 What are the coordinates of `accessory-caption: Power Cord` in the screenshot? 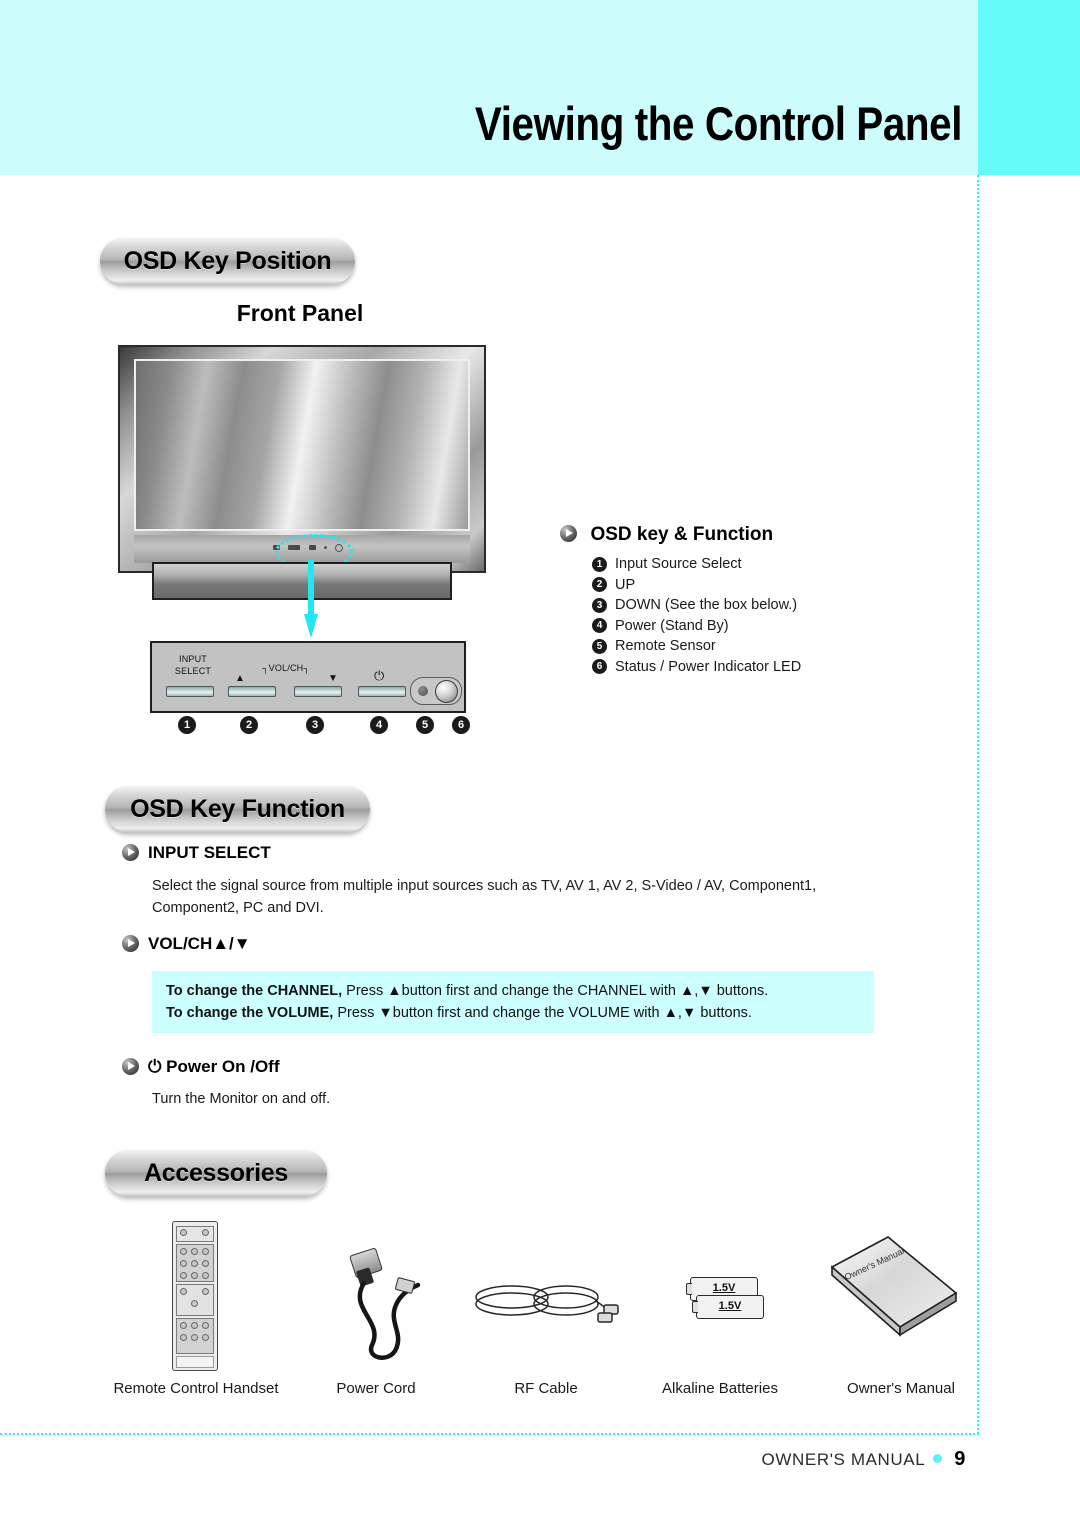 It's located at (376, 1388).